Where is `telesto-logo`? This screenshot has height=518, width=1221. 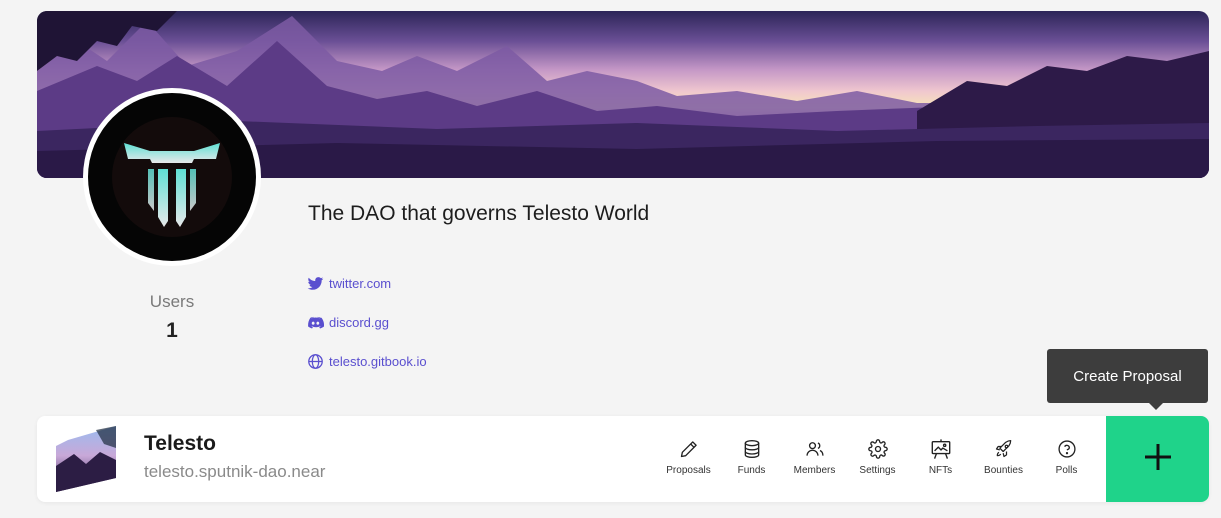
telesto-logo is located at coordinates (172, 177).